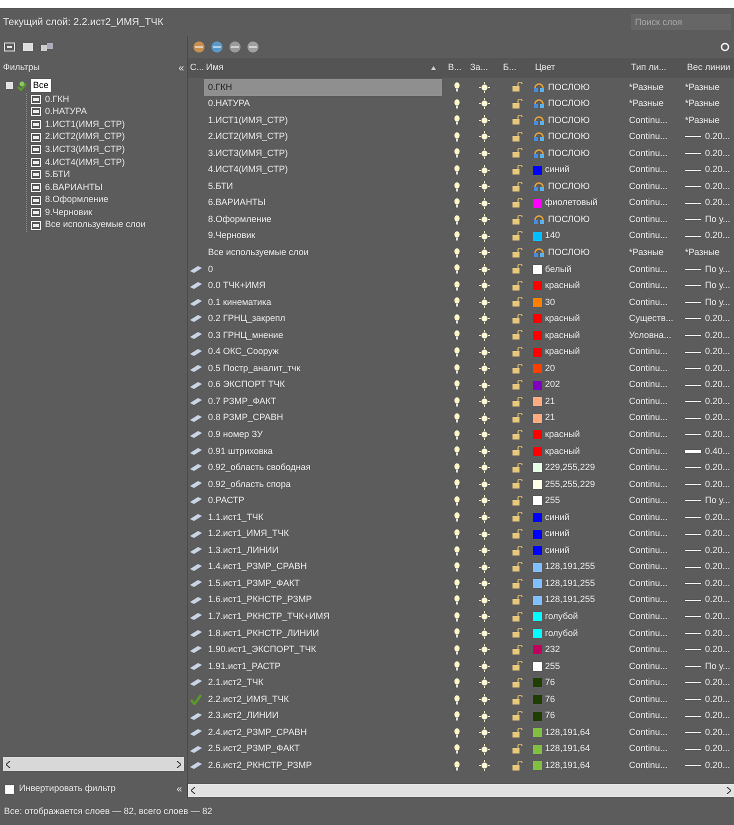  Describe the element at coordinates (681, 22) in the screenshot. I see `search-field: Поиск слоя` at that location.